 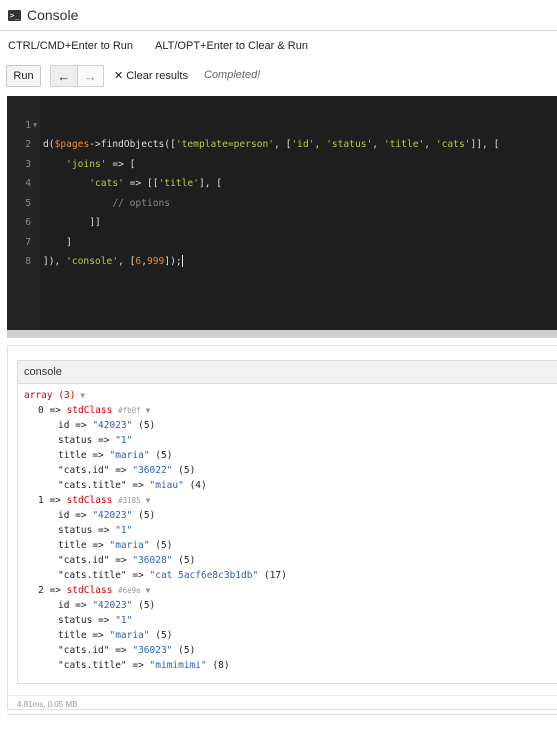 I want to click on prop-length: (8), so click(x=218, y=665).